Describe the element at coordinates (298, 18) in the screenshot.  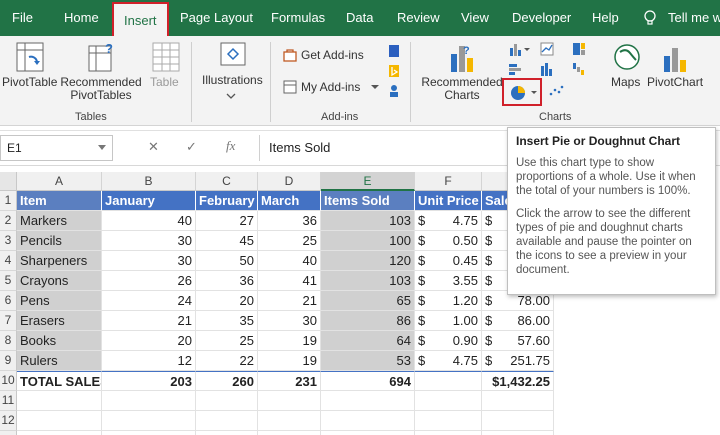
I see `tab-formulas: Formulas` at that location.